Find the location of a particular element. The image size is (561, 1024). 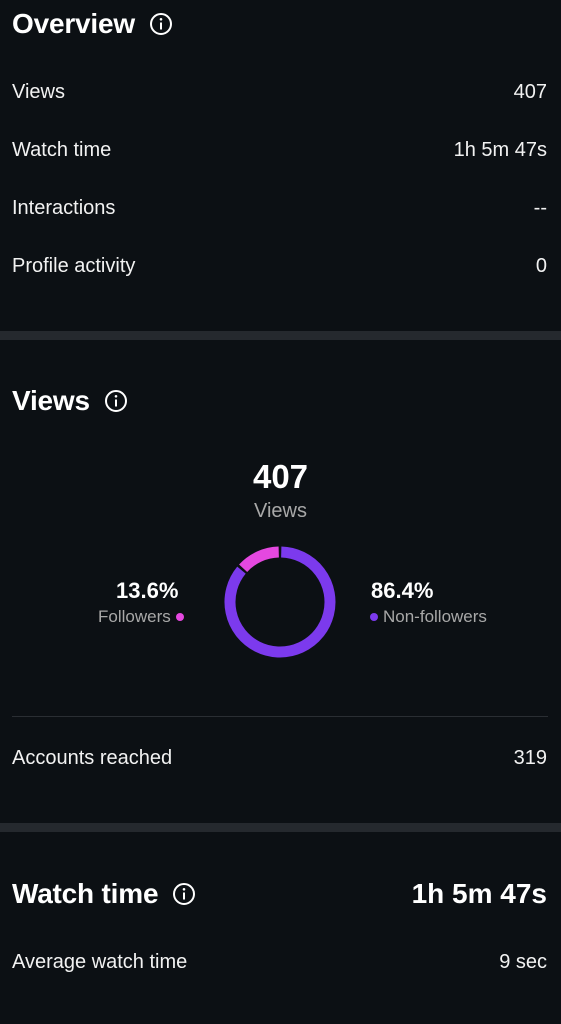

row-value: 0 is located at coordinates (541, 266).